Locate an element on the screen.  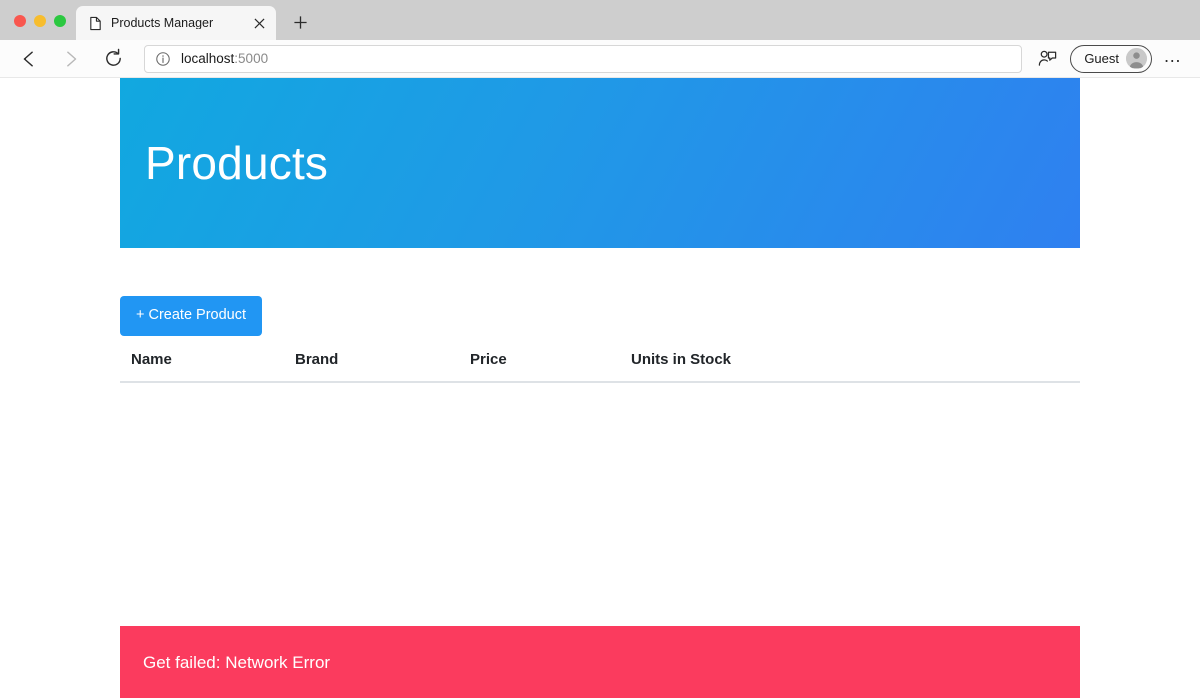
error-alert-banner: Get failed: Network Error is located at coordinates (600, 662).